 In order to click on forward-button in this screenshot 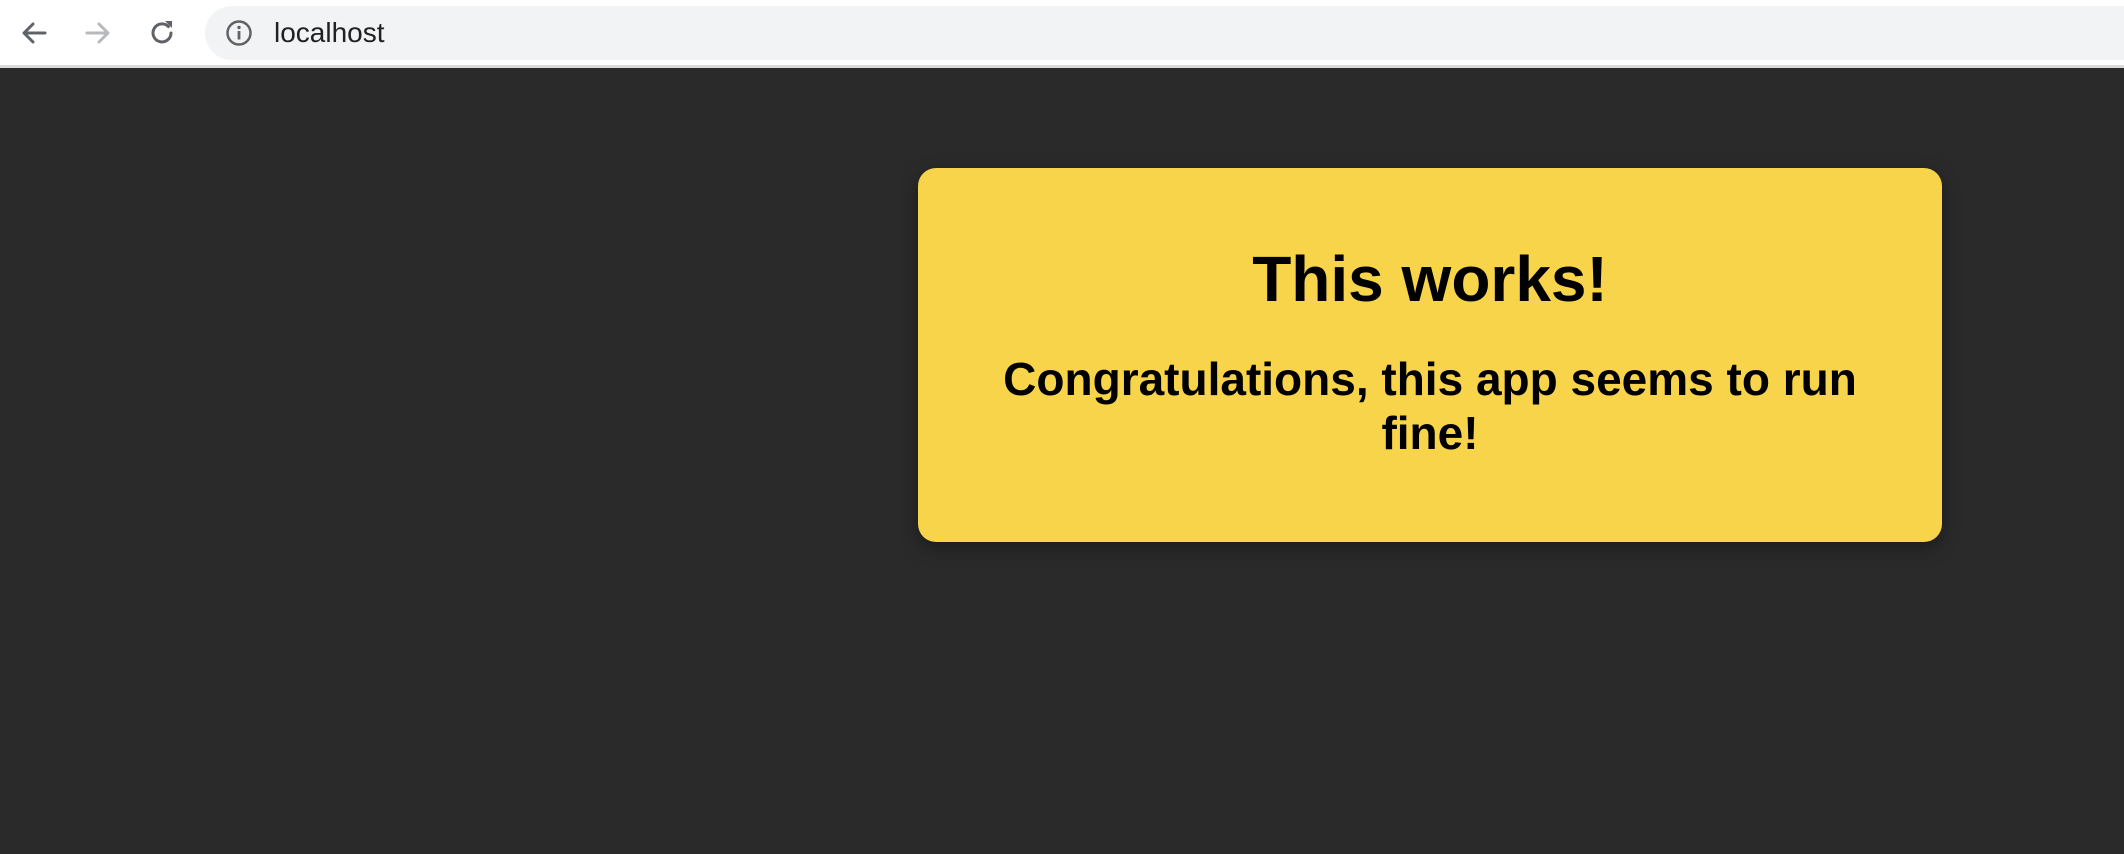, I will do `click(98, 33)`.